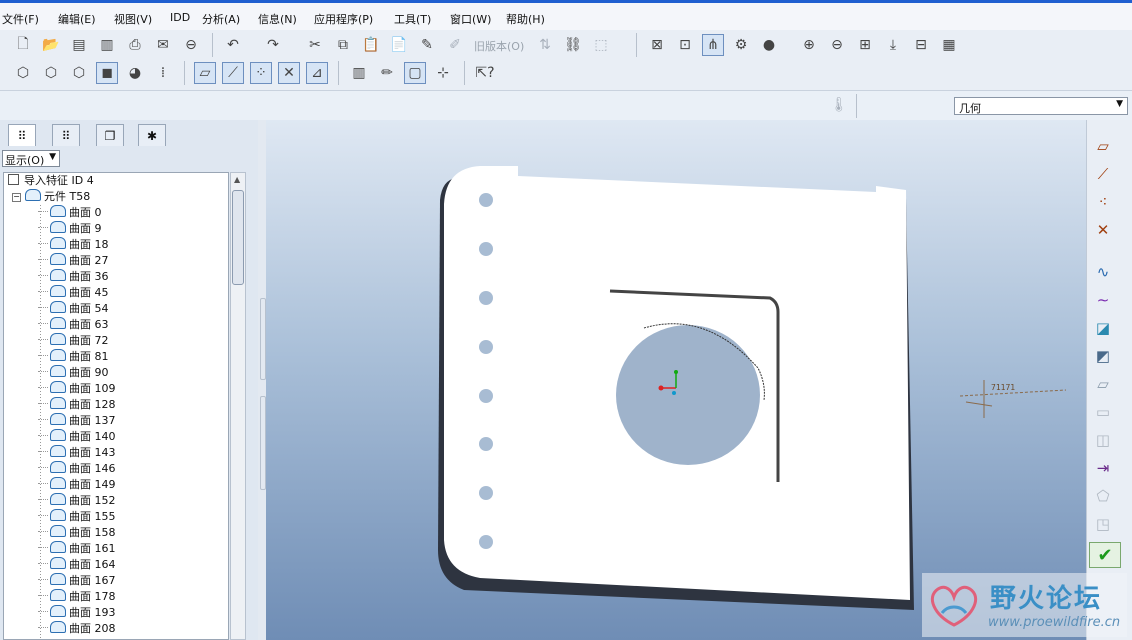  Describe the element at coordinates (73, 325) in the screenshot. I see `tree-surface-item: 曲面 63` at that location.